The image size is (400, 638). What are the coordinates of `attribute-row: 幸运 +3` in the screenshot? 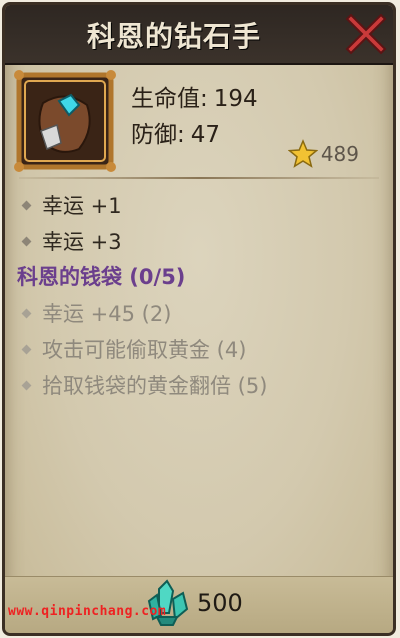 It's located at (199, 241).